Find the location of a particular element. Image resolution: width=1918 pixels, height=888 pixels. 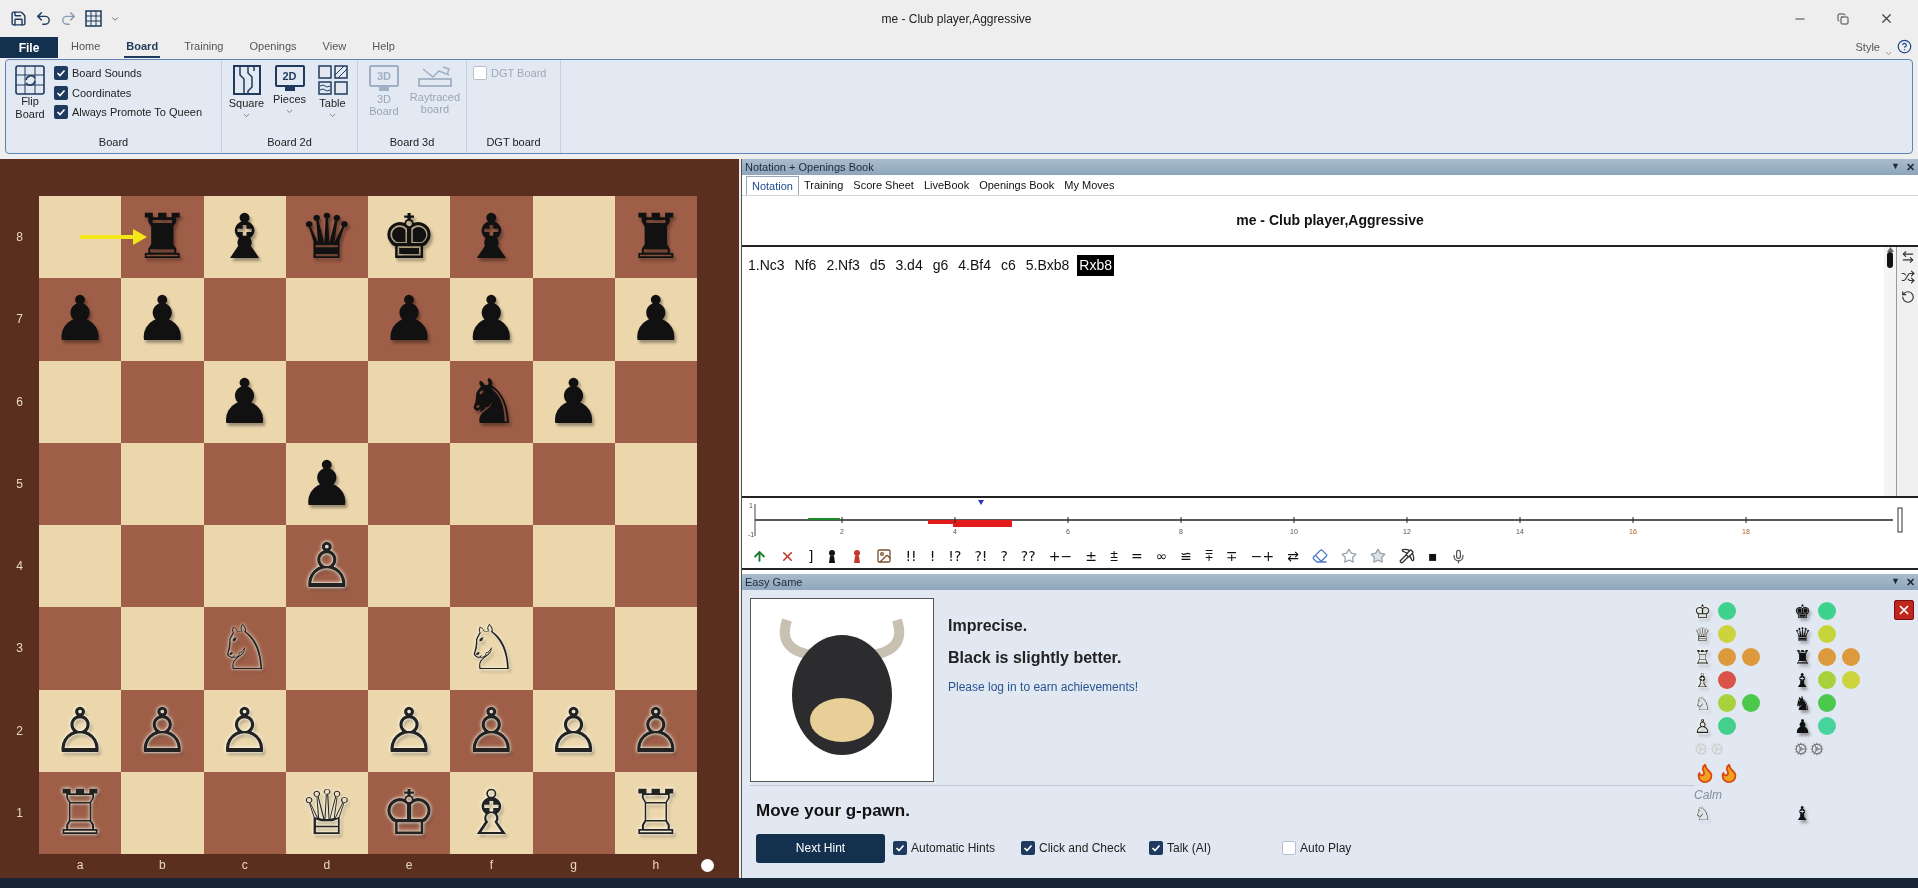

star-icon is located at coordinates (1349, 556).